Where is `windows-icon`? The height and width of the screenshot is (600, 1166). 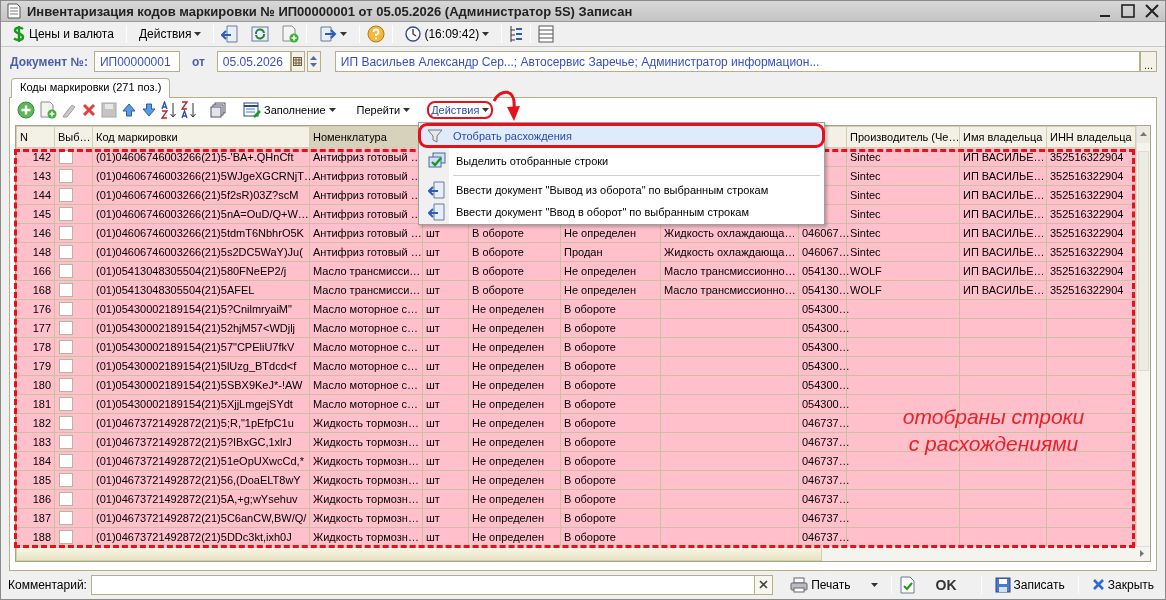
windows-icon is located at coordinates (218, 109).